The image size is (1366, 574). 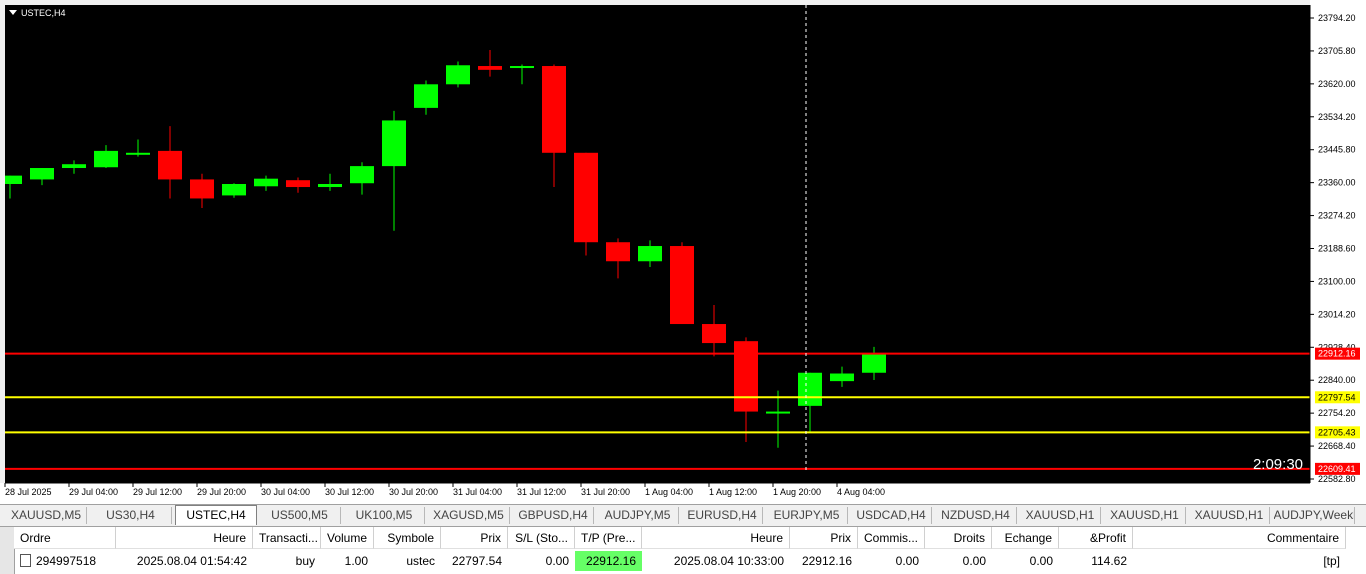 What do you see at coordinates (797, 492) in the screenshot?
I see `time-axis-label: 1 Aug 20:00` at bounding box center [797, 492].